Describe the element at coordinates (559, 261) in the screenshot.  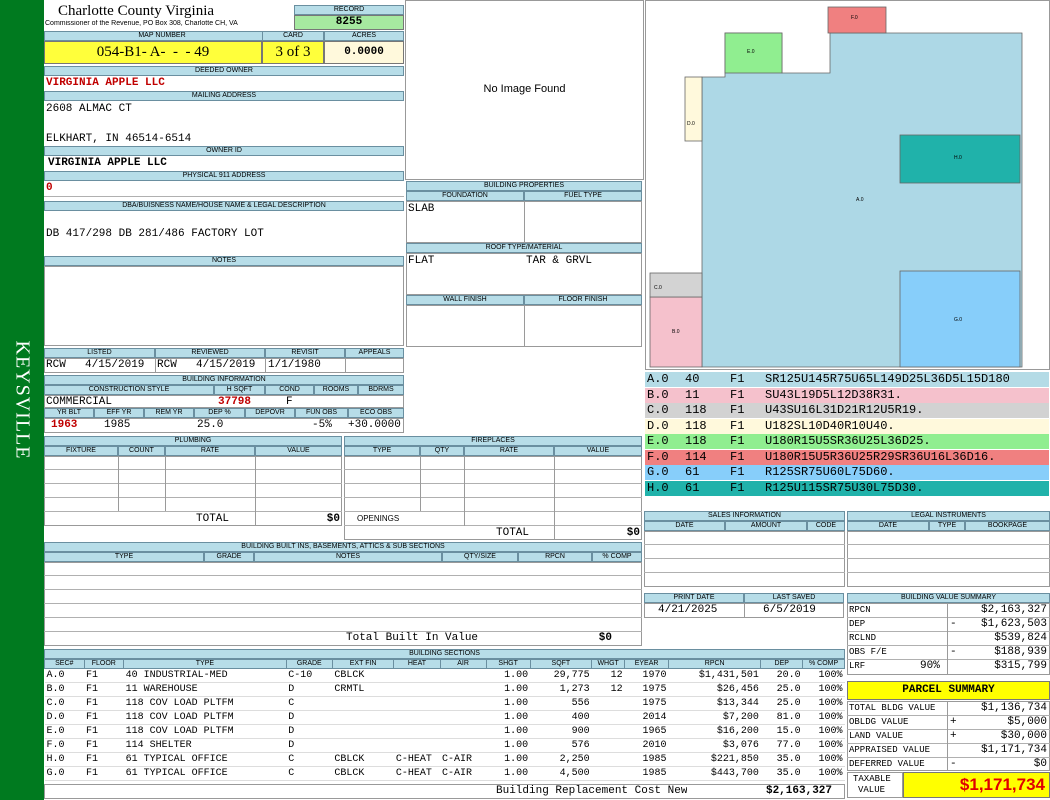
I see `roof-material: TAR & GRVL` at that location.